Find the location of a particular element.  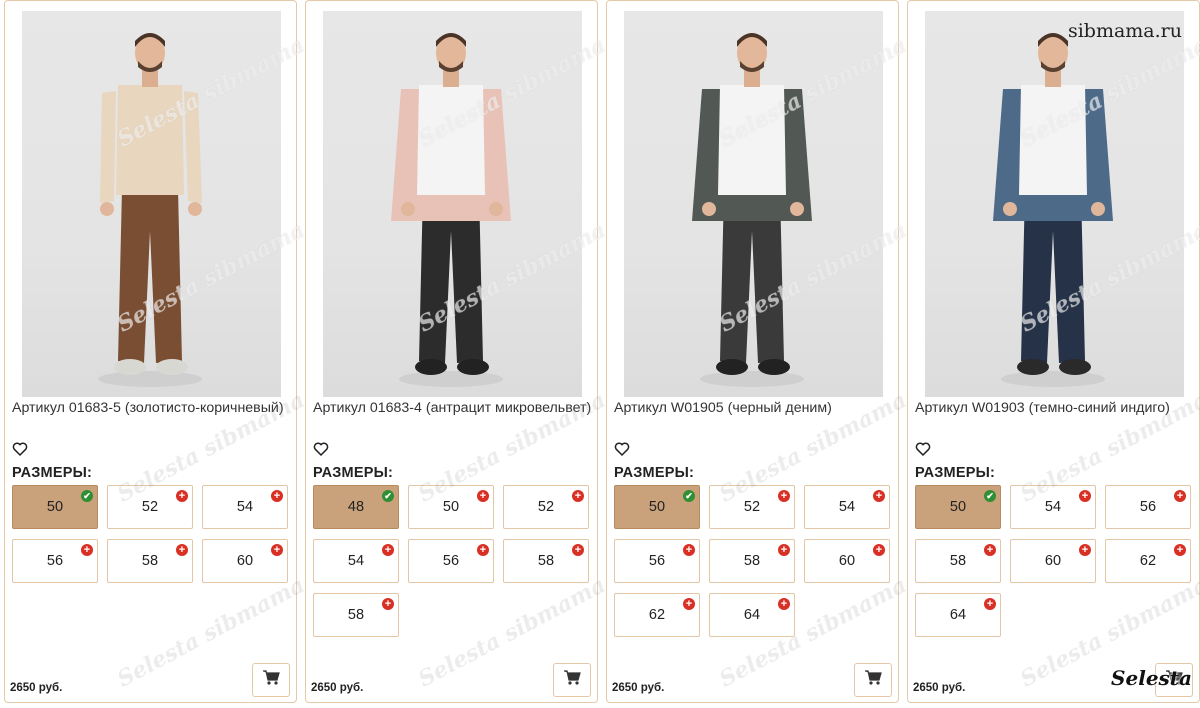

selesta-logo: Selesta is located at coordinates (1151, 678).